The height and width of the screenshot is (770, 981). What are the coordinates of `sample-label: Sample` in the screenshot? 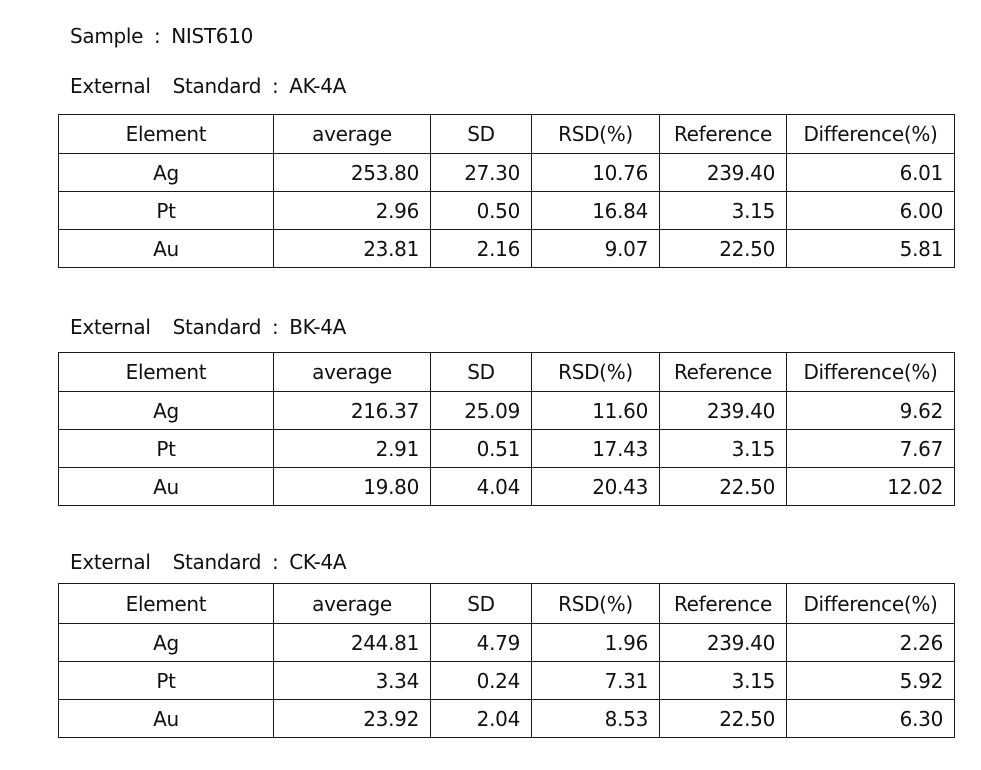 It's located at (107, 36).